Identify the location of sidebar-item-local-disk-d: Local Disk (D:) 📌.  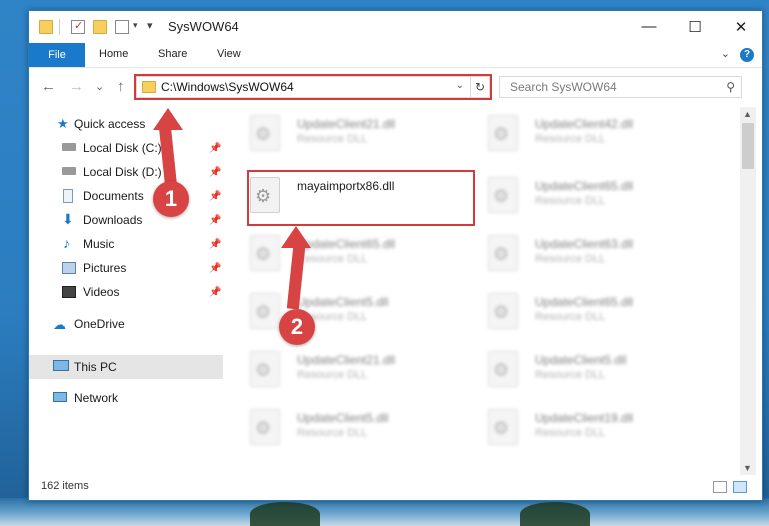
(126, 172).